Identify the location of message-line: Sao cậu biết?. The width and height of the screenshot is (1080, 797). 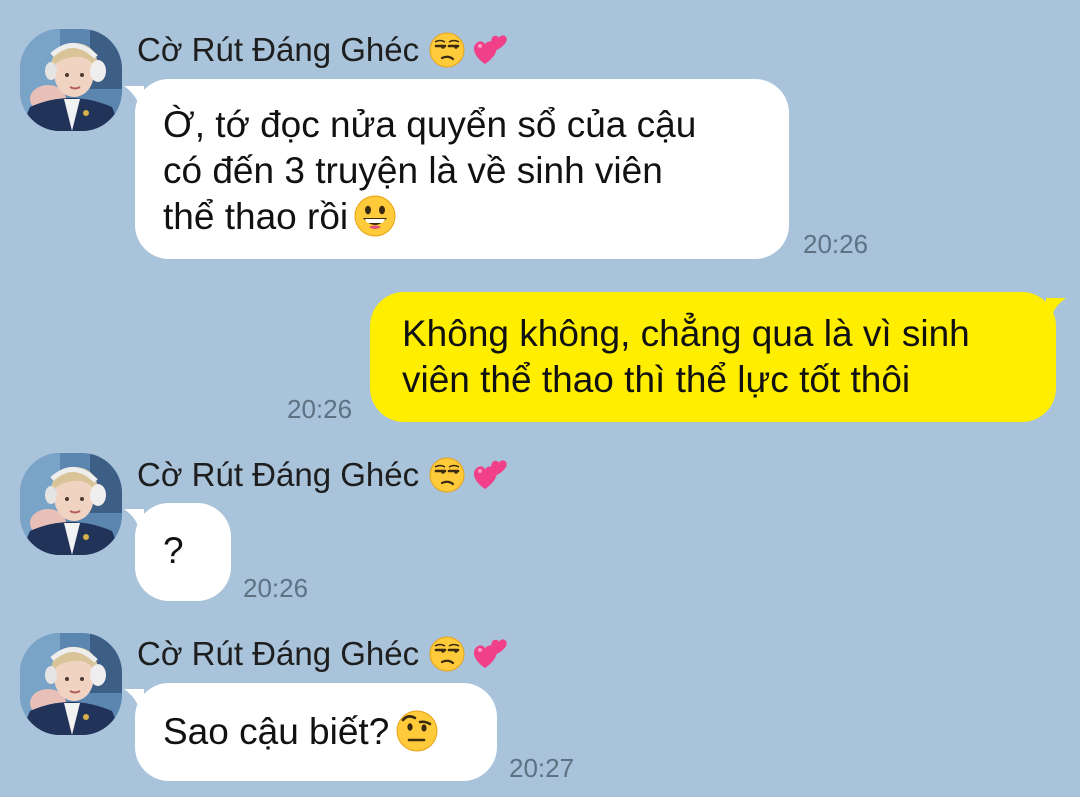
(316, 731).